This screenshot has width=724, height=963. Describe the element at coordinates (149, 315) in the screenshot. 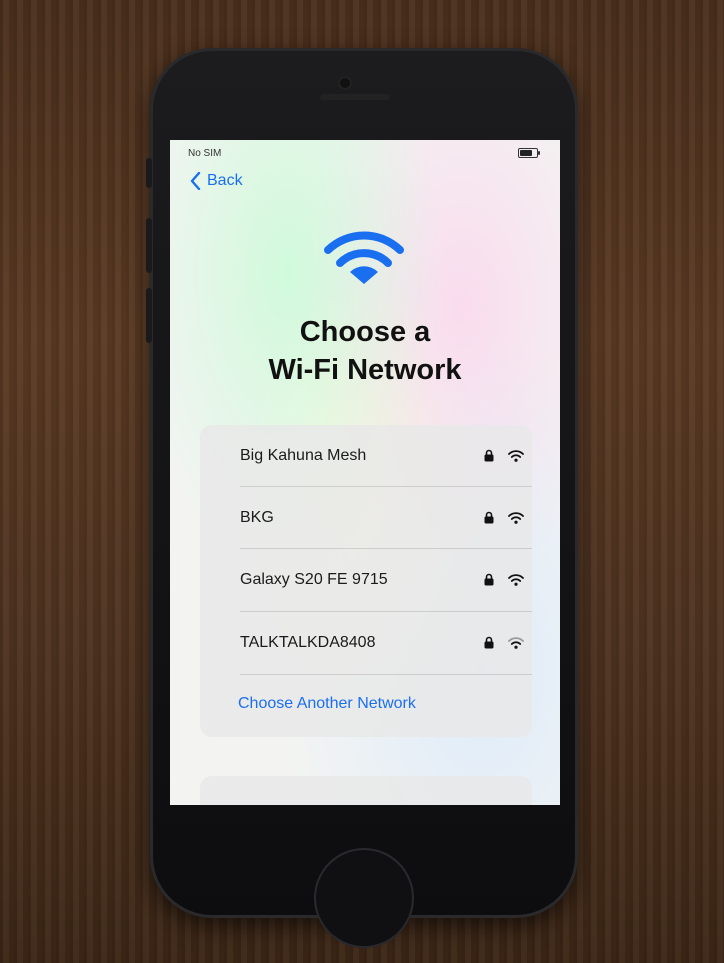

I see `volume-down-button` at that location.